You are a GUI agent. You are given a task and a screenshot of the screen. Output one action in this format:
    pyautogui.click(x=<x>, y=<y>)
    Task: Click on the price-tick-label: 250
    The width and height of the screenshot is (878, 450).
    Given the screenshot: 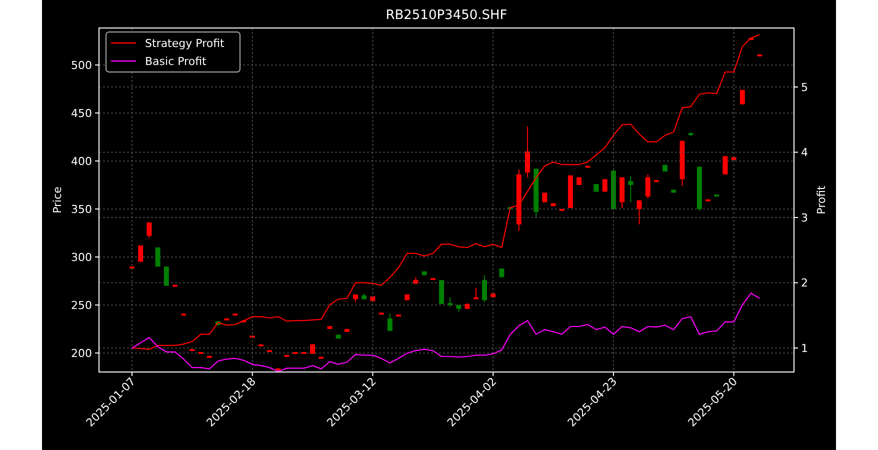 What is the action you would take?
    pyautogui.click(x=81, y=305)
    